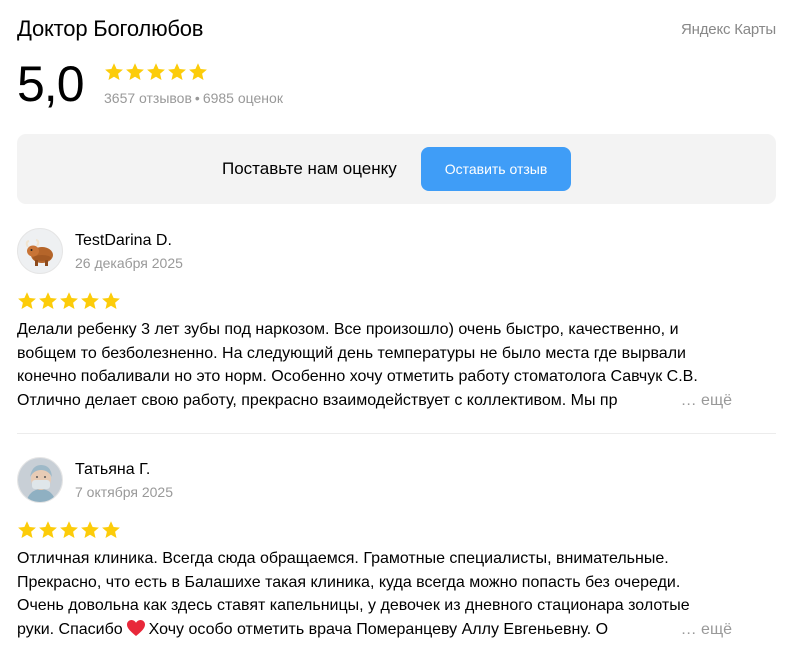  I want to click on rating-stars, so click(156, 72).